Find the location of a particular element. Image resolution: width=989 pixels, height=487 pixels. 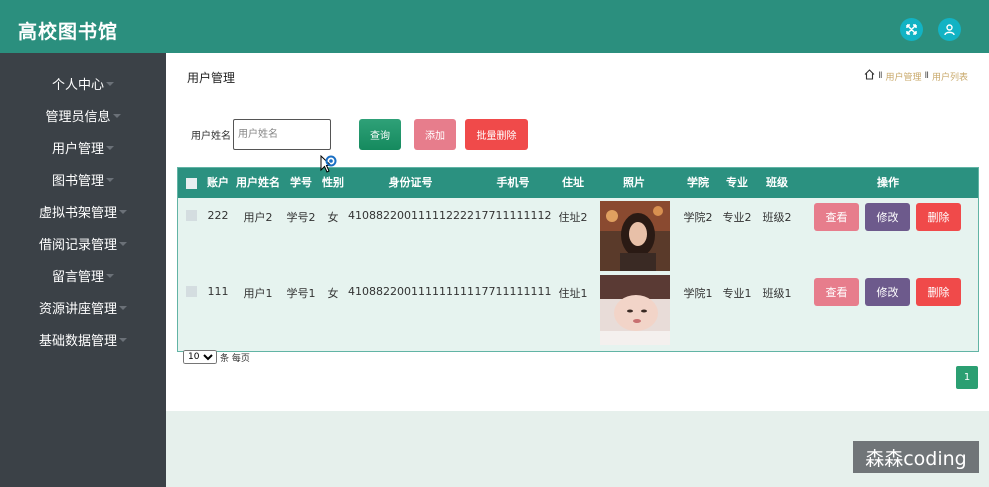

breadcrumb-item: 用户管理 is located at coordinates (904, 76).